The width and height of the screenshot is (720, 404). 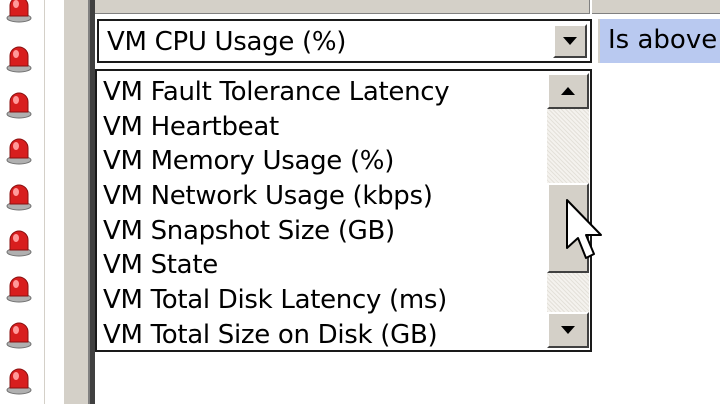 I want to click on list-item: VM Fault Tolerance Latency, so click(x=323, y=92).